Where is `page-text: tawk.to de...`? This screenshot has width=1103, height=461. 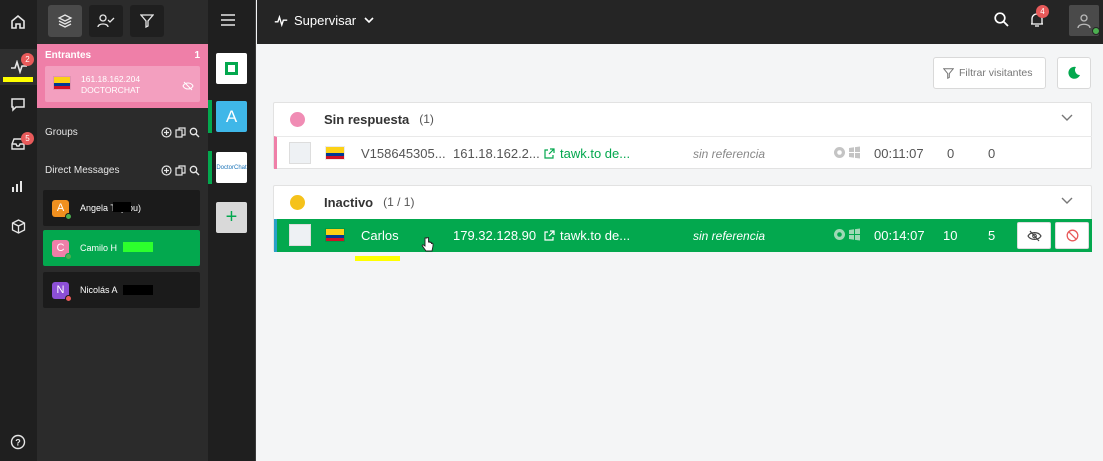 page-text: tawk.to de... is located at coordinates (595, 153).